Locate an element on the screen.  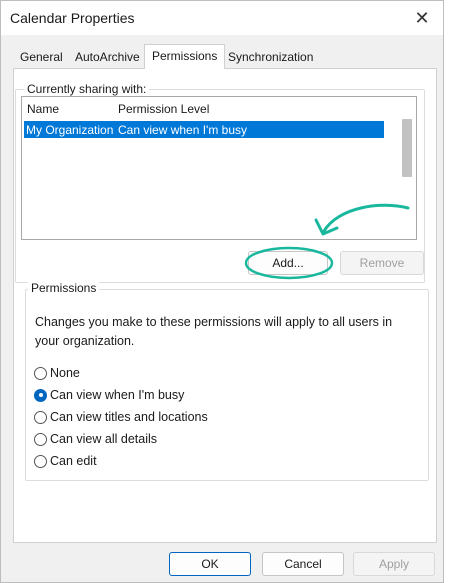
row-permission-level: Can view when I'm busy is located at coordinates (183, 130).